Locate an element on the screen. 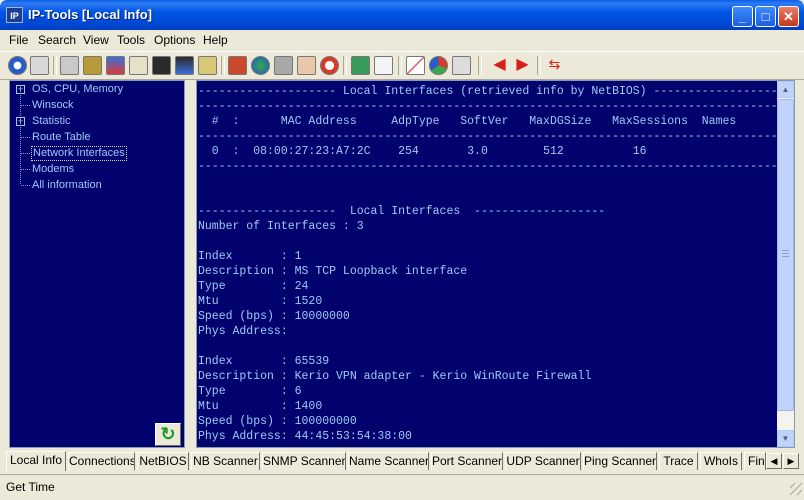 This screenshot has width=804, height=500. lock-icon is located at coordinates (92, 65).